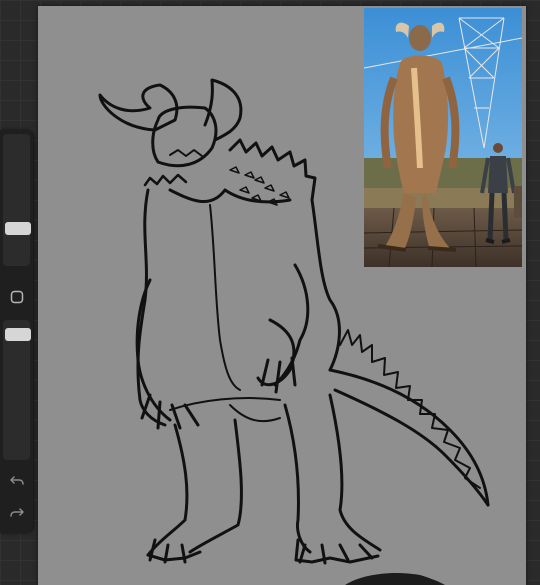 The width and height of the screenshot is (540, 585). I want to click on redo-button, so click(16, 513).